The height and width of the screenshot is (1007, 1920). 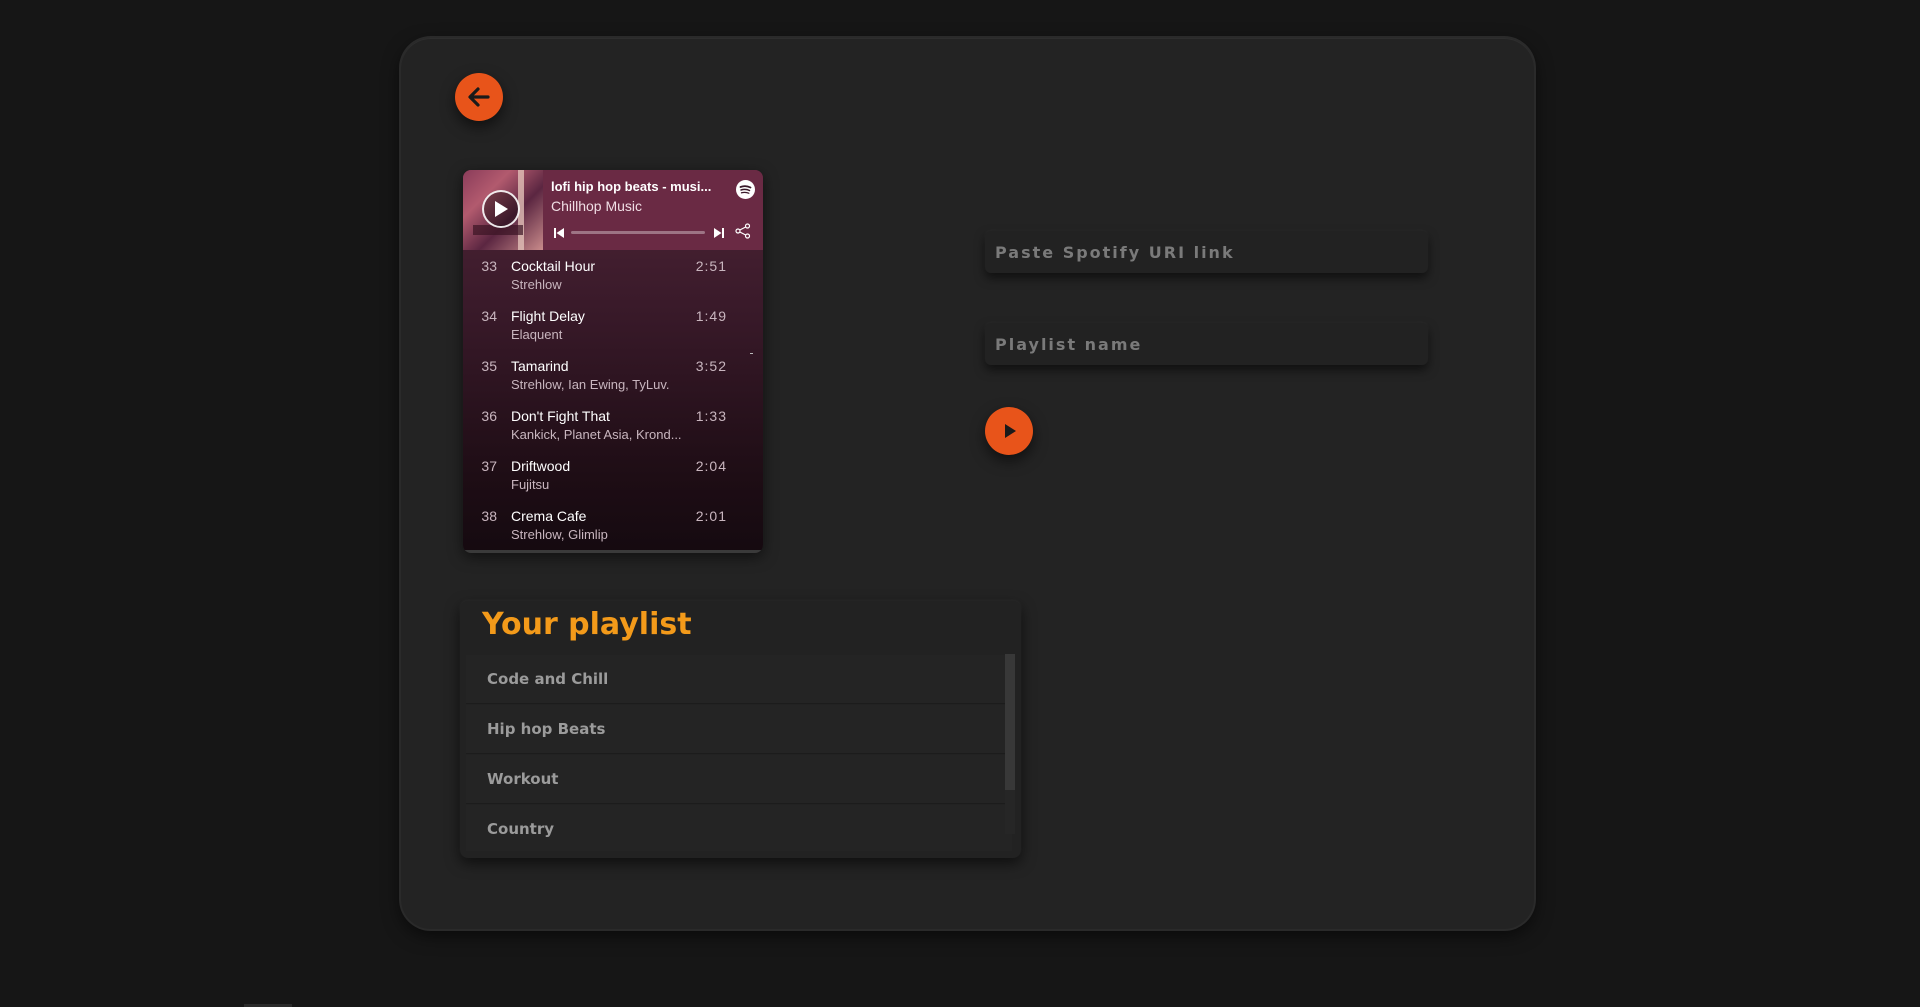 I want to click on playlist-heading: Your playlist, so click(x=587, y=624).